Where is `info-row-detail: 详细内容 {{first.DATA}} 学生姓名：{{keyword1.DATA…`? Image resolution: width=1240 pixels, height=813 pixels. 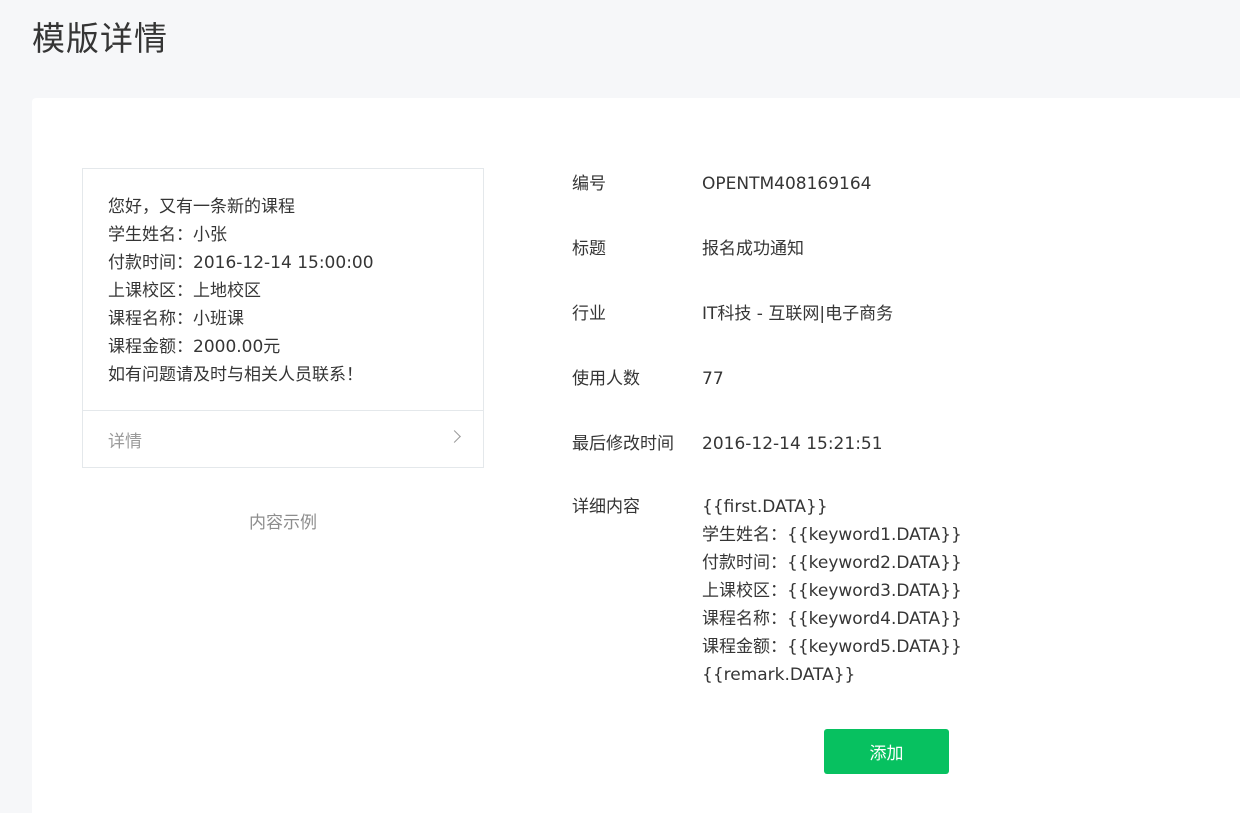 info-row-detail: 详细内容 {{first.DATA}} 学生姓名：{{keyword1.DATA… is located at coordinates (882, 591).